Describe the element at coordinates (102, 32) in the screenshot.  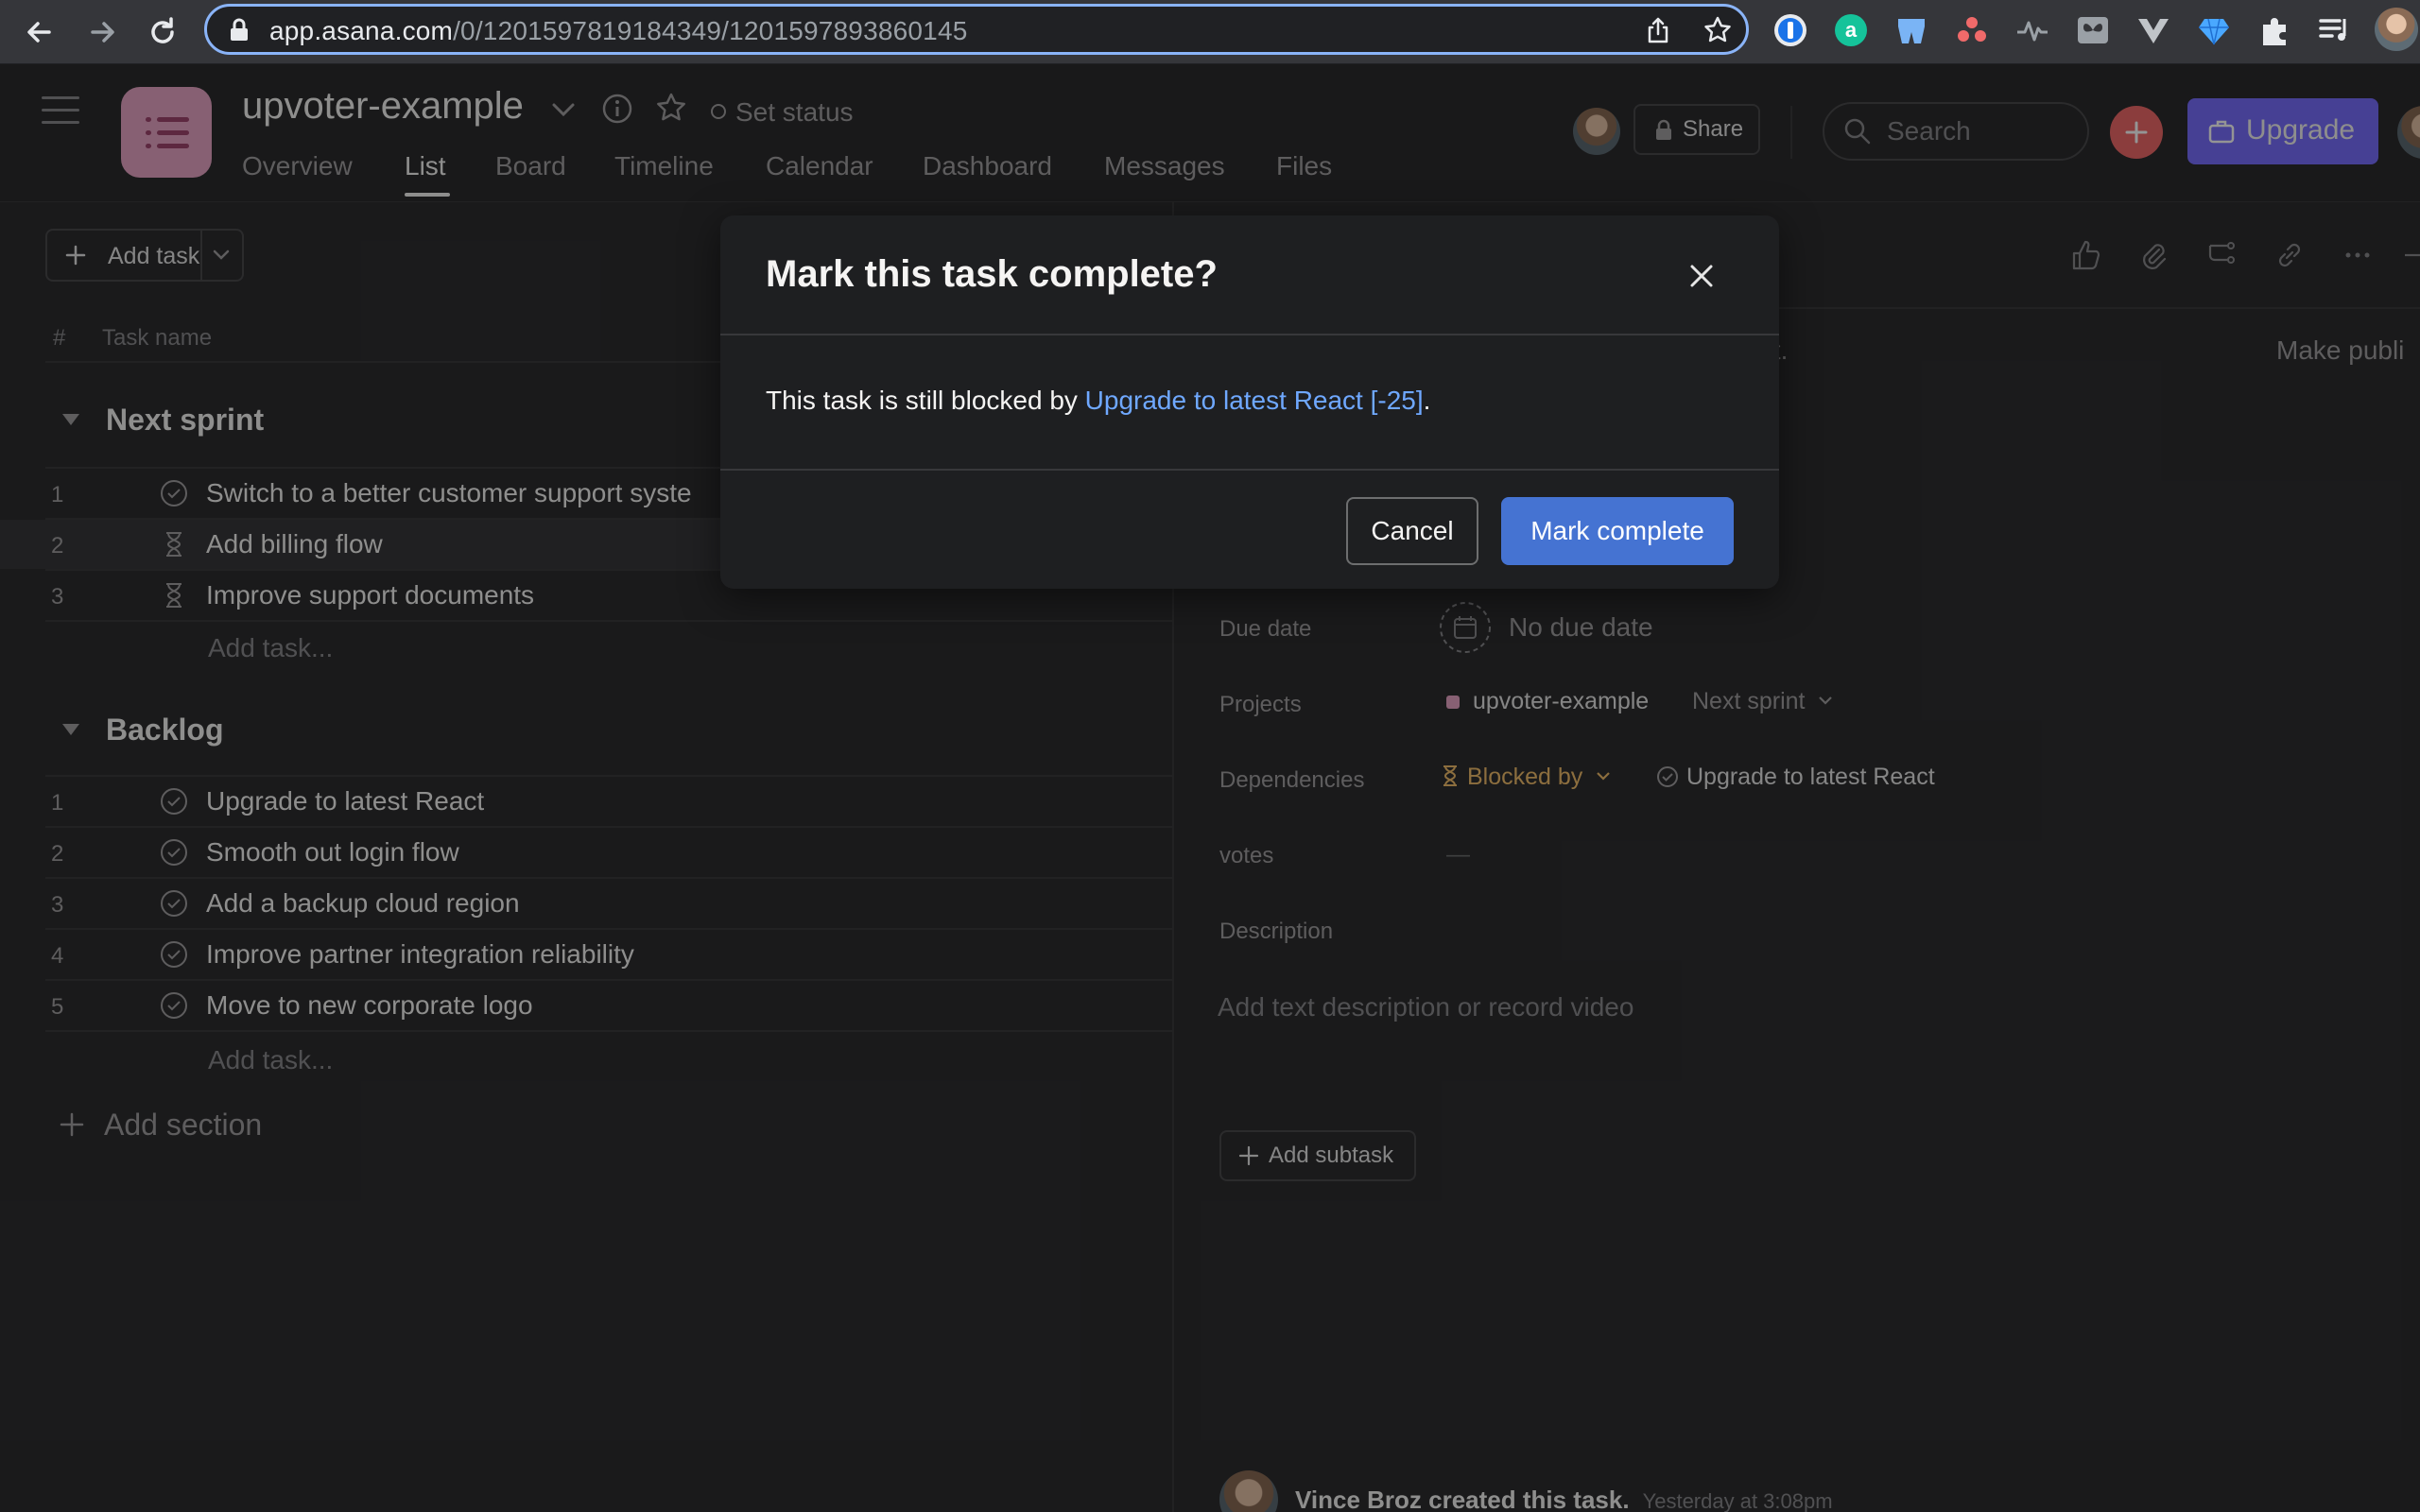
I see `forward-arrow-icon` at that location.